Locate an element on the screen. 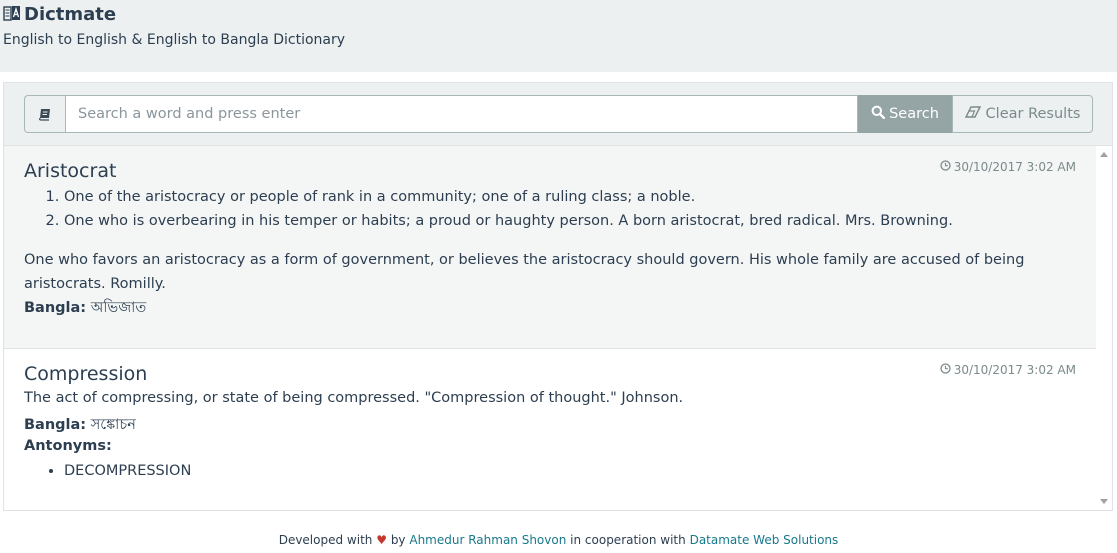 The width and height of the screenshot is (1117, 553). results-scrollbar is located at coordinates (1104, 328).